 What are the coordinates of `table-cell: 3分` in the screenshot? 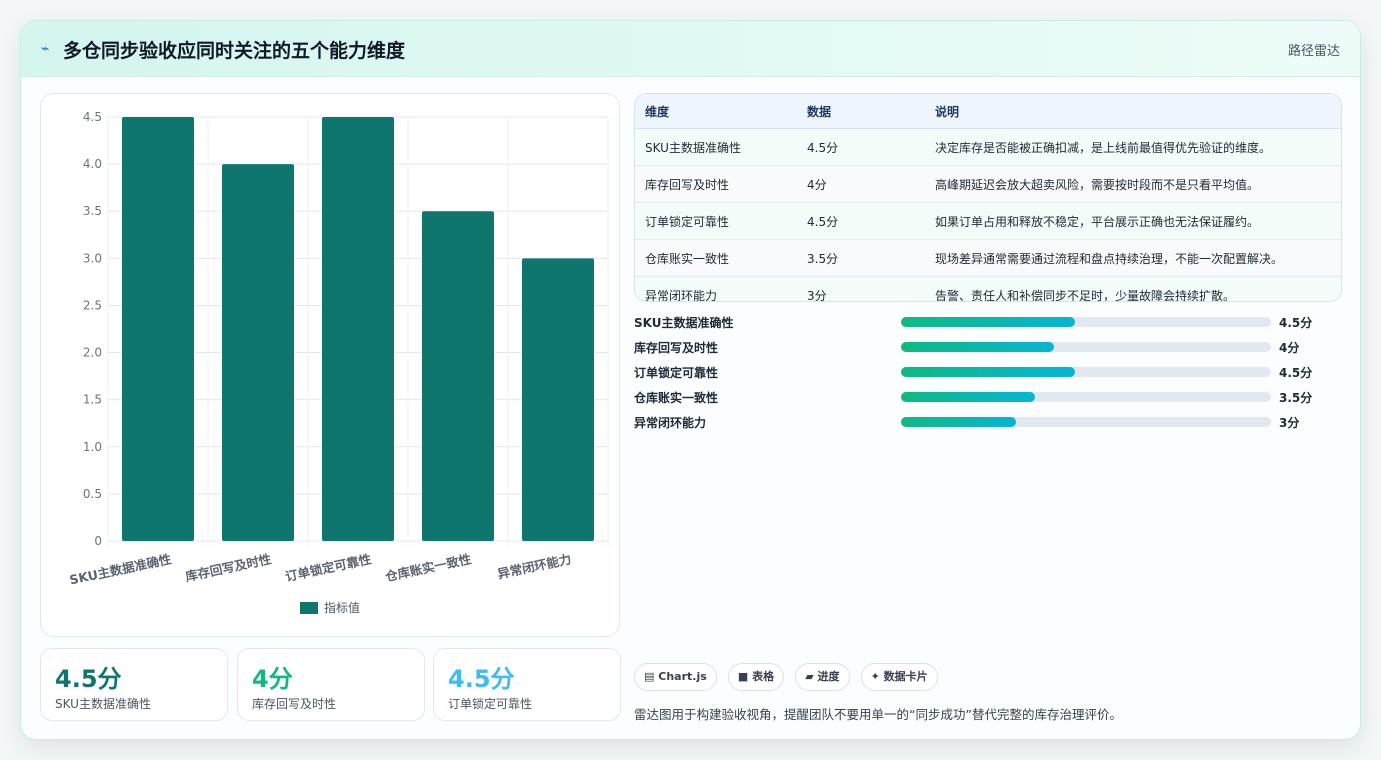 It's located at (870, 288).